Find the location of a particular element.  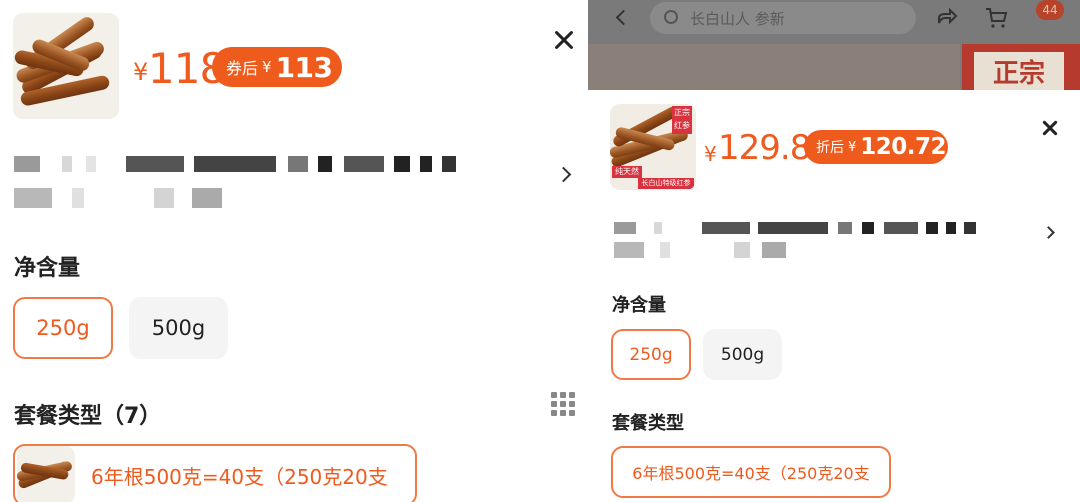

banner-text: 正宗 is located at coordinates (1019, 71).